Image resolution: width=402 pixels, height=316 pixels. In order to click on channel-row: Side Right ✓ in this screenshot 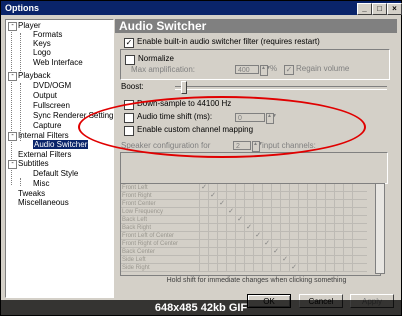, I will do `click(244, 268)`.